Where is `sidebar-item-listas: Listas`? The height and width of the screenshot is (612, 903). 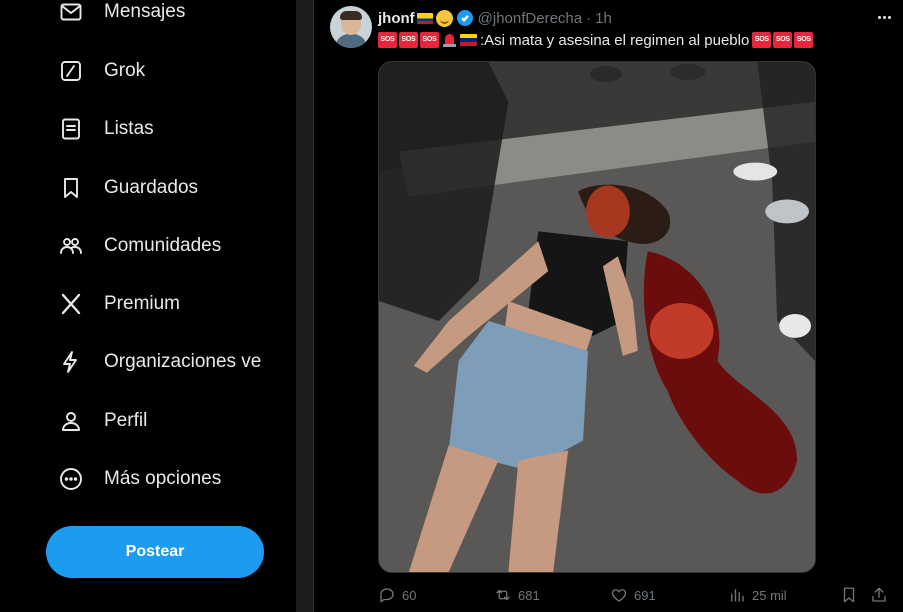 sidebar-item-listas: Listas is located at coordinates (161, 129).